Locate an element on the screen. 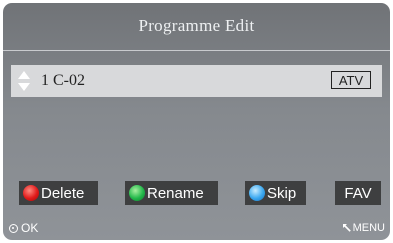 The width and height of the screenshot is (393, 243). channel-number-name: 1 C-02 is located at coordinates (63, 80).